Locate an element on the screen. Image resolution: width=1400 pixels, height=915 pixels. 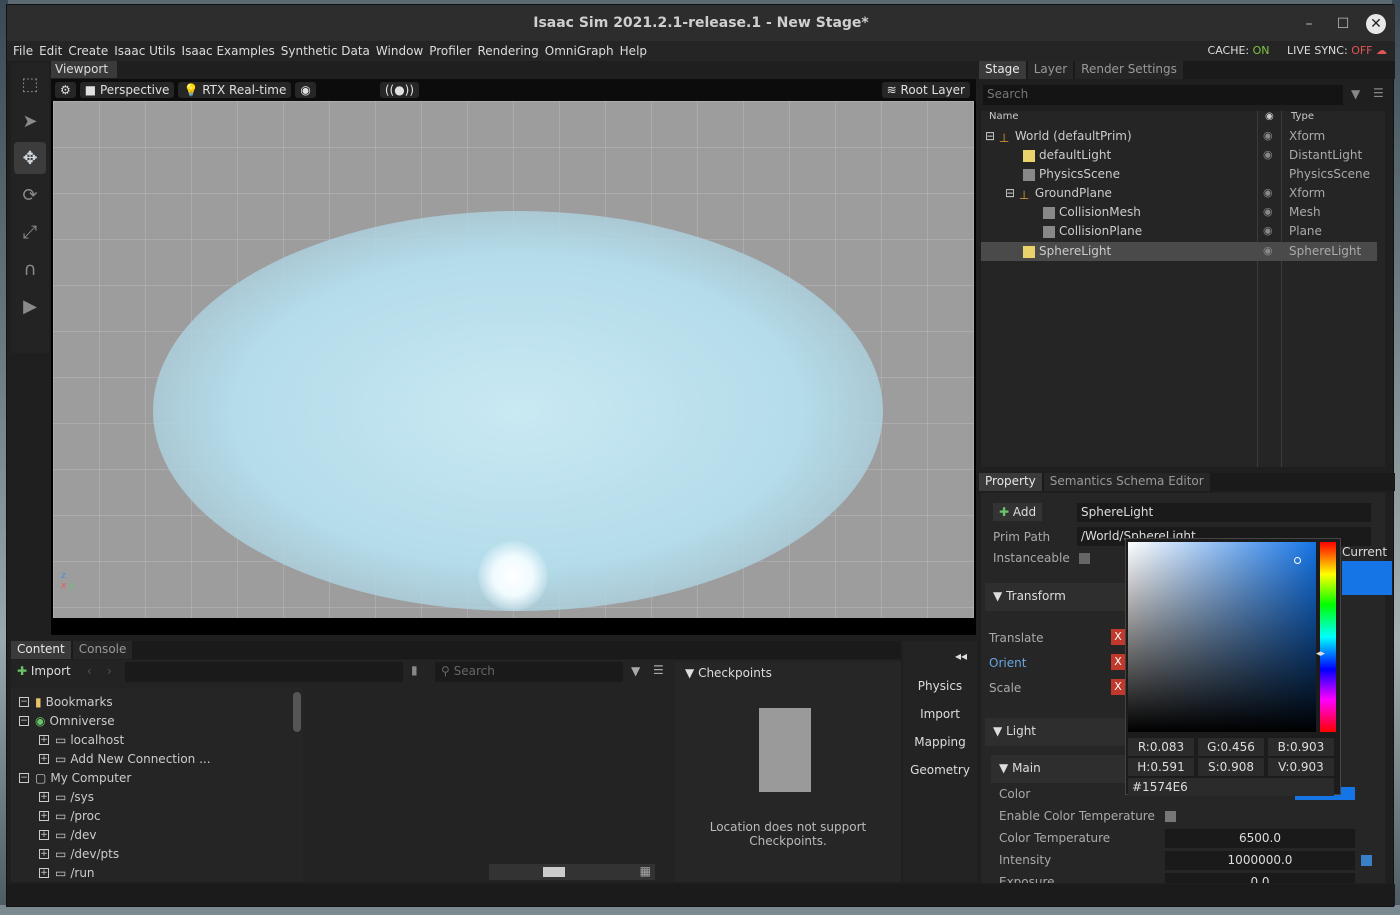
tree-scrollbar is located at coordinates (297, 712).